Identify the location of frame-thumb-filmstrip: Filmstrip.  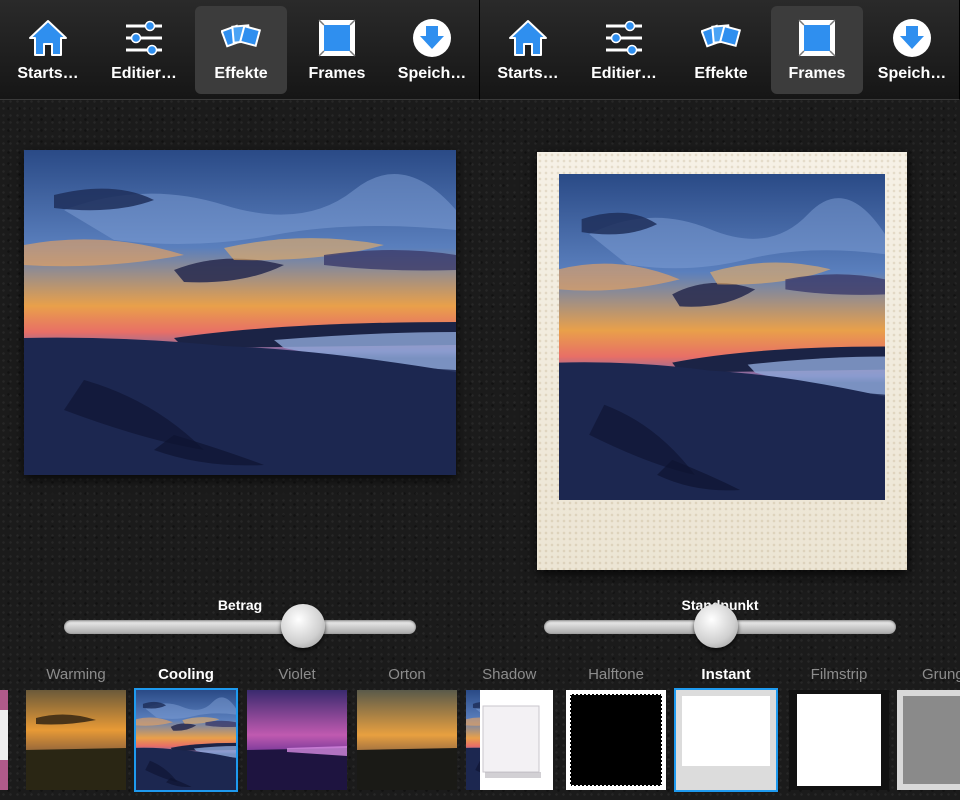
(839, 730).